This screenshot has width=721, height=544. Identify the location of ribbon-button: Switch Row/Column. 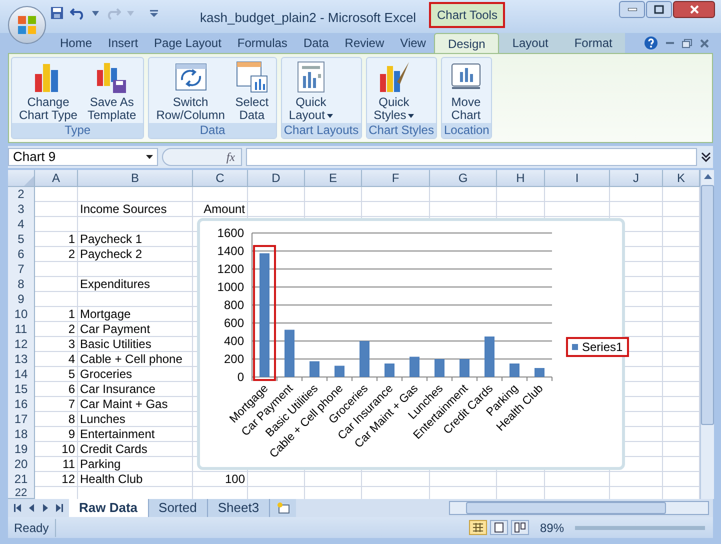
(190, 90).